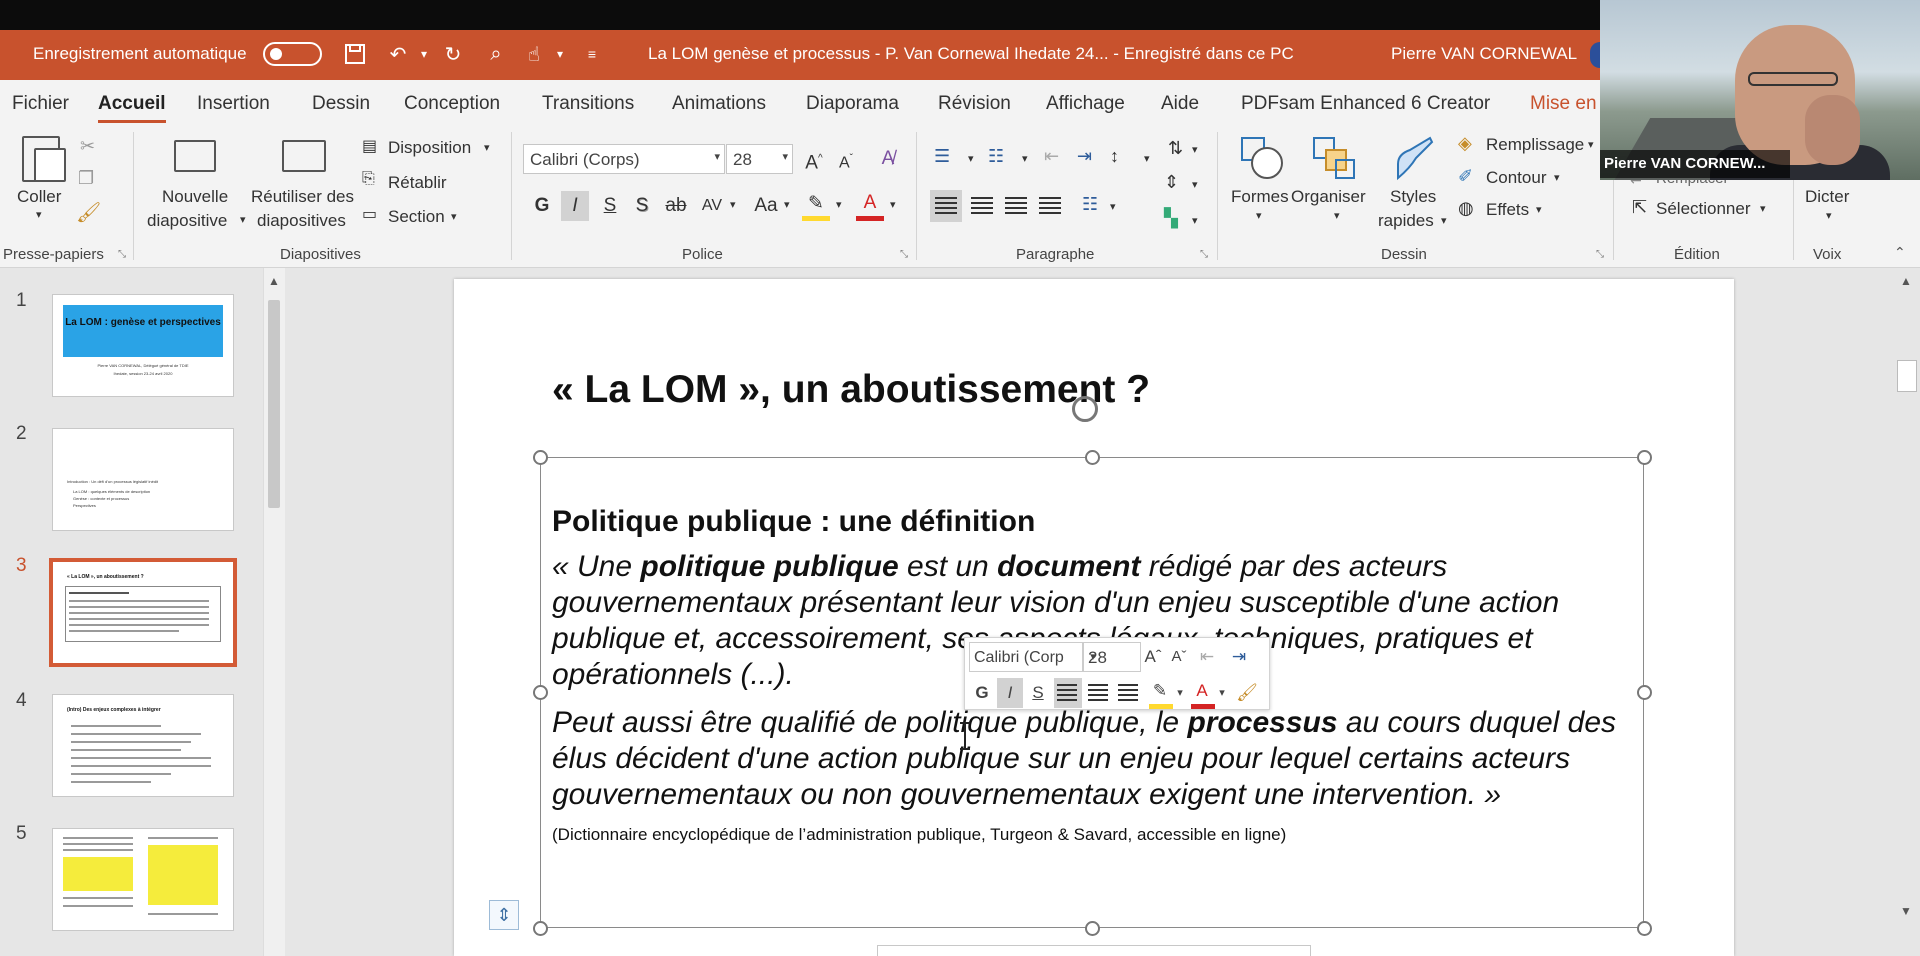  I want to click on columns-icon: ☷, so click(1090, 204).